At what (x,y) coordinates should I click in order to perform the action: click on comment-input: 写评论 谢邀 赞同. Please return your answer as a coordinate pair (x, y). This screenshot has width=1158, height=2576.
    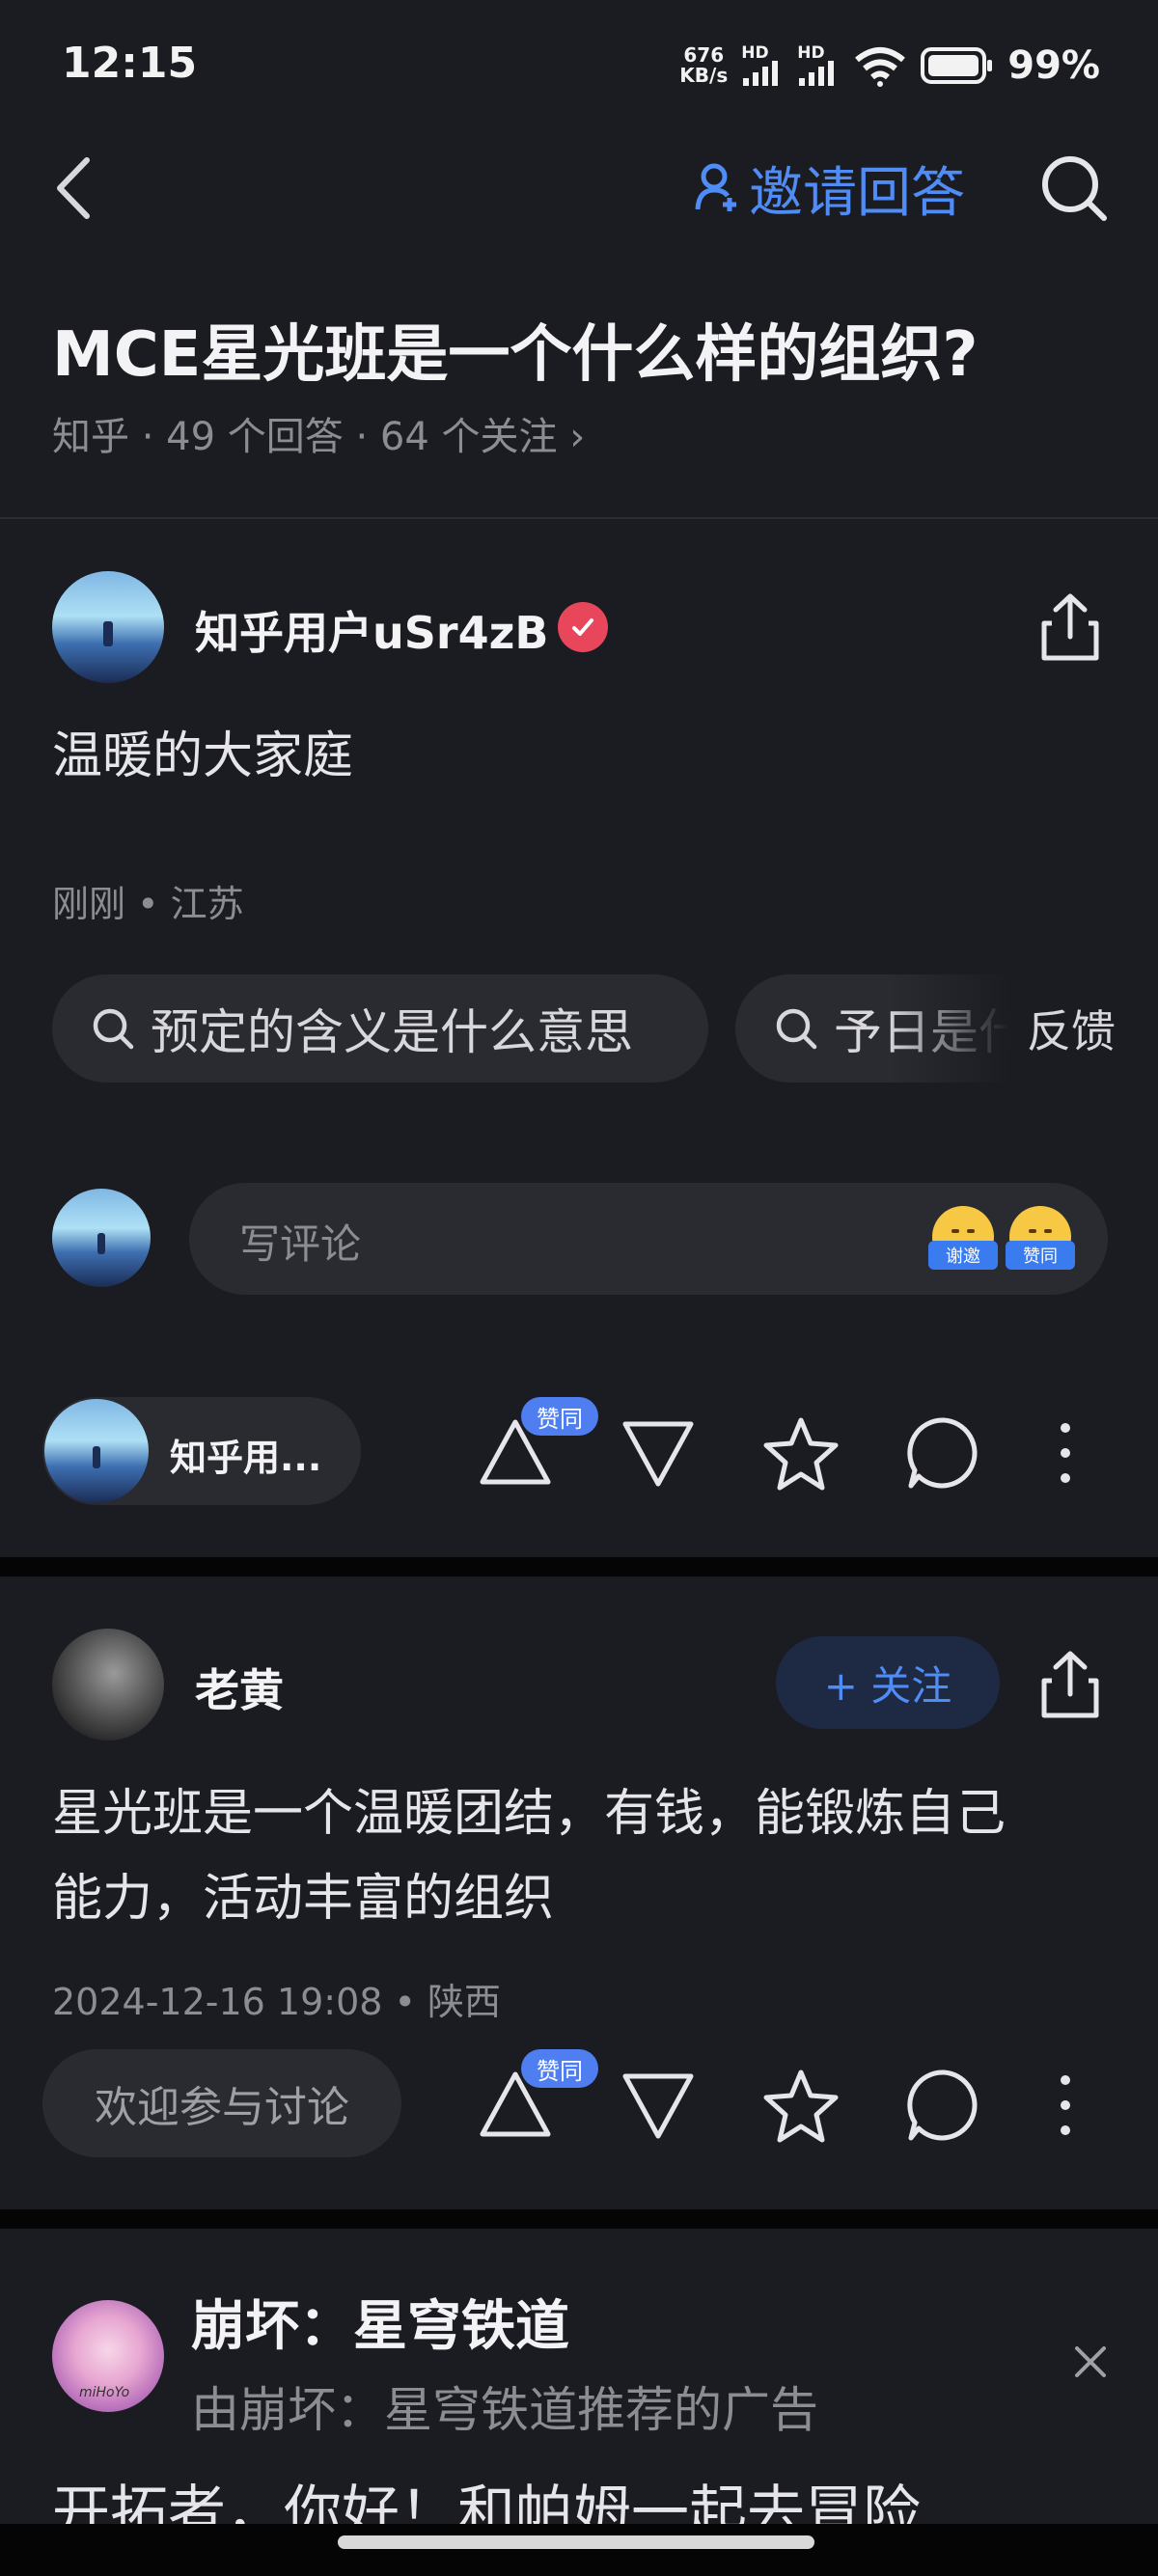
    Looking at the image, I should click on (648, 1239).